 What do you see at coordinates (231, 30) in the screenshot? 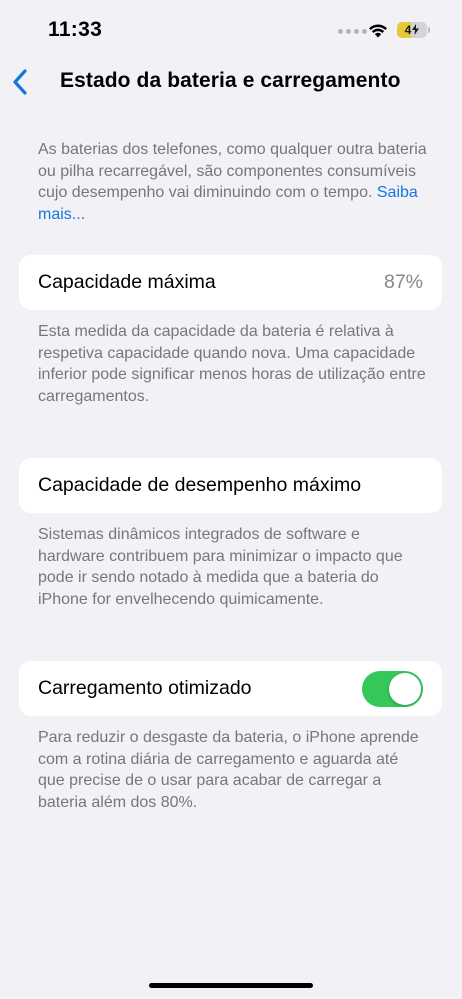
I see `status-bar: 11:33 4` at bounding box center [231, 30].